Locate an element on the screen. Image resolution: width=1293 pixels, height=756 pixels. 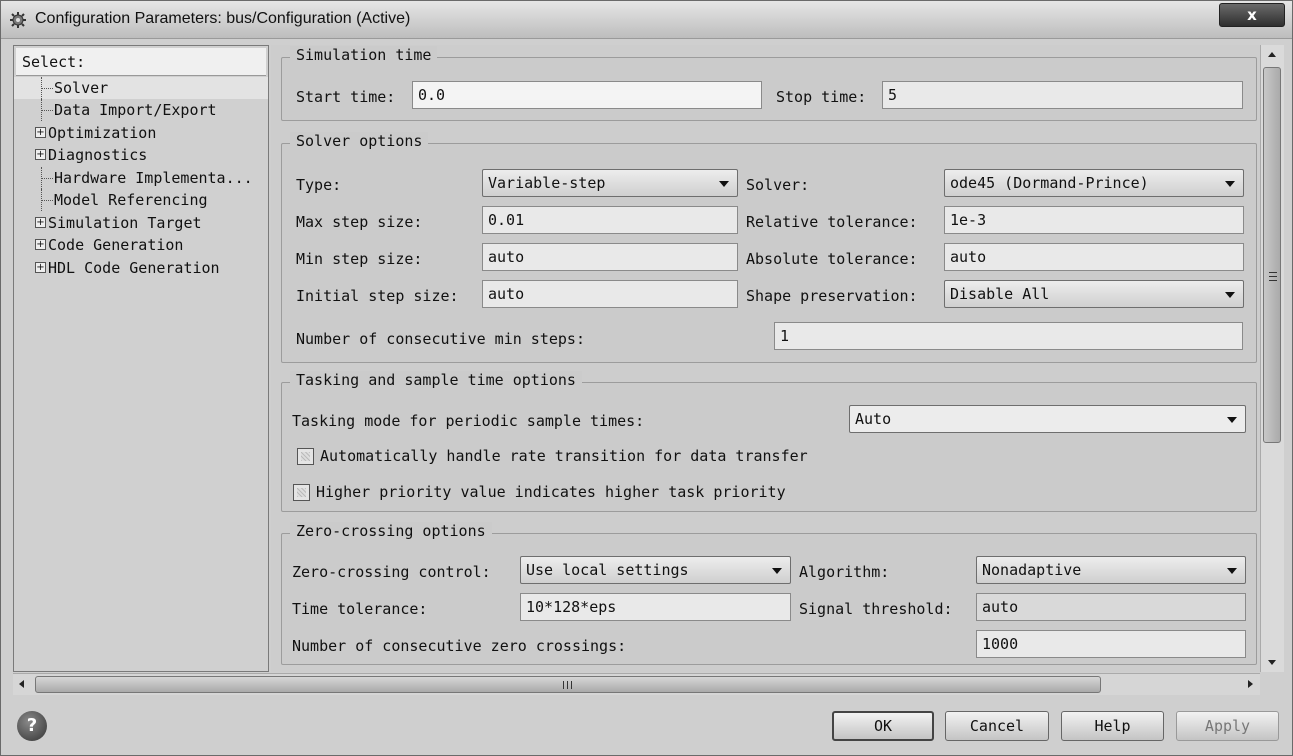
vertical-scrollbar is located at coordinates (1272, 358).